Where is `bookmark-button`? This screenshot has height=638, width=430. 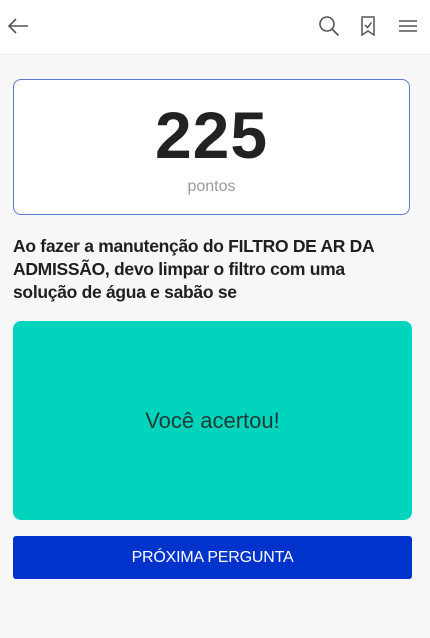 bookmark-button is located at coordinates (368, 26).